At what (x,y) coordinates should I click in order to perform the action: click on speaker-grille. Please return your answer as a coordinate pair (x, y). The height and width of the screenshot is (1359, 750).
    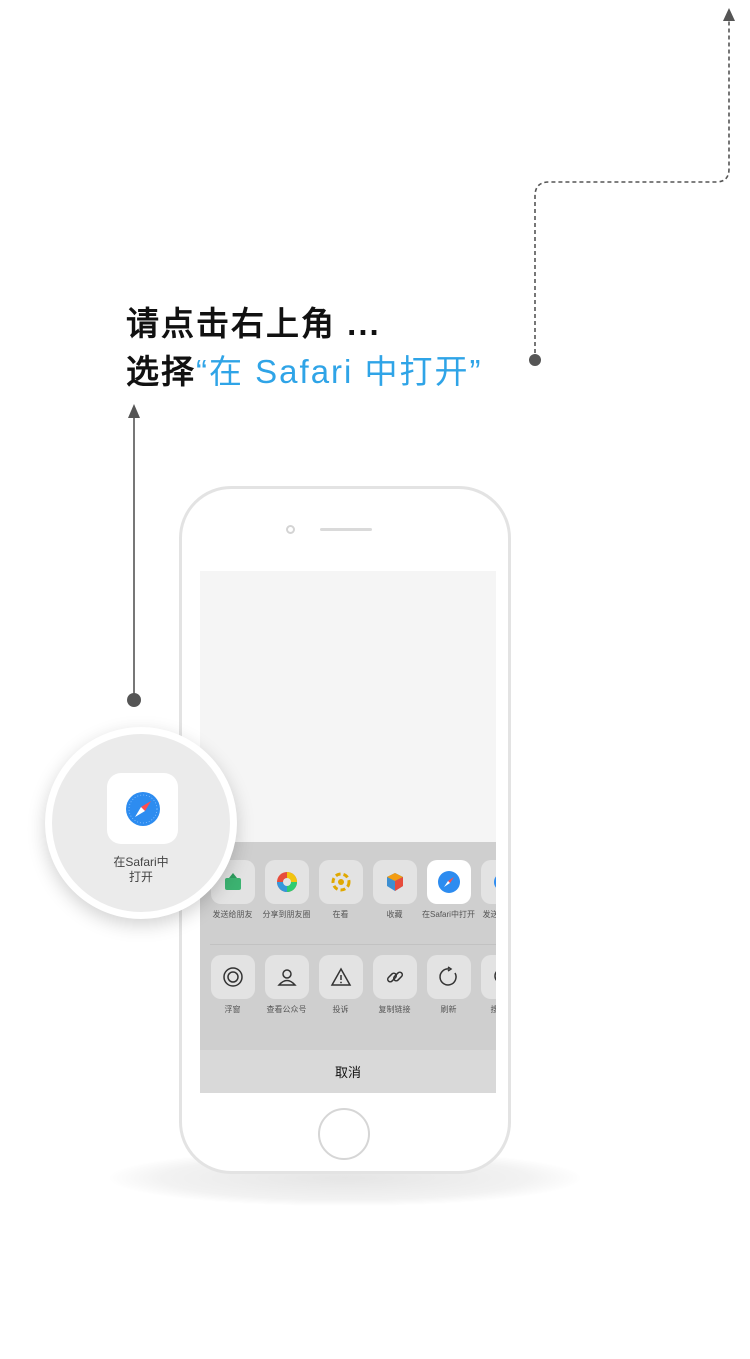
    Looking at the image, I should click on (346, 529).